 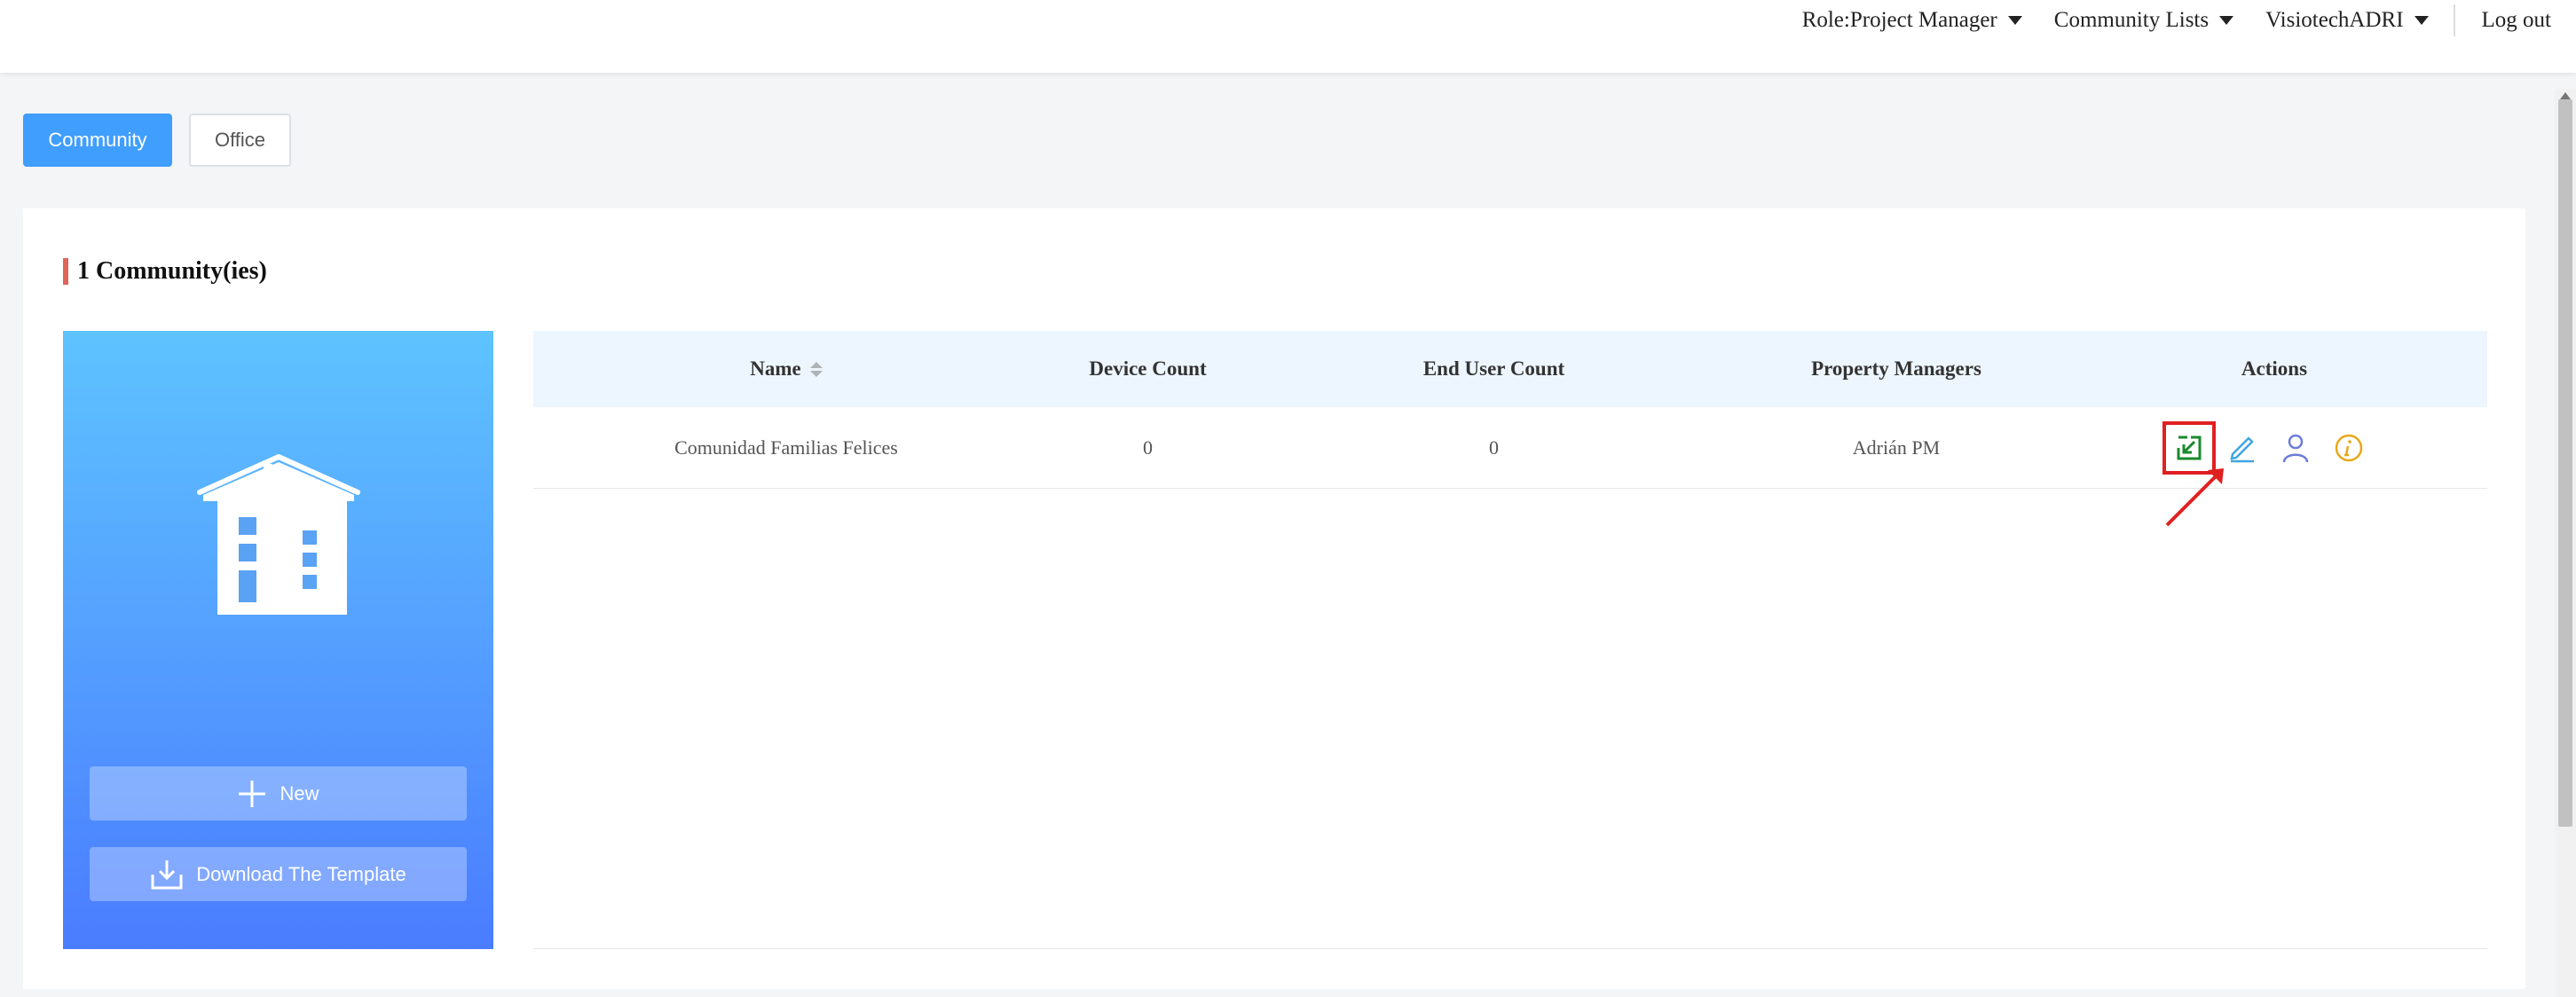 I want to click on column-header-name: Name, so click(x=786, y=369).